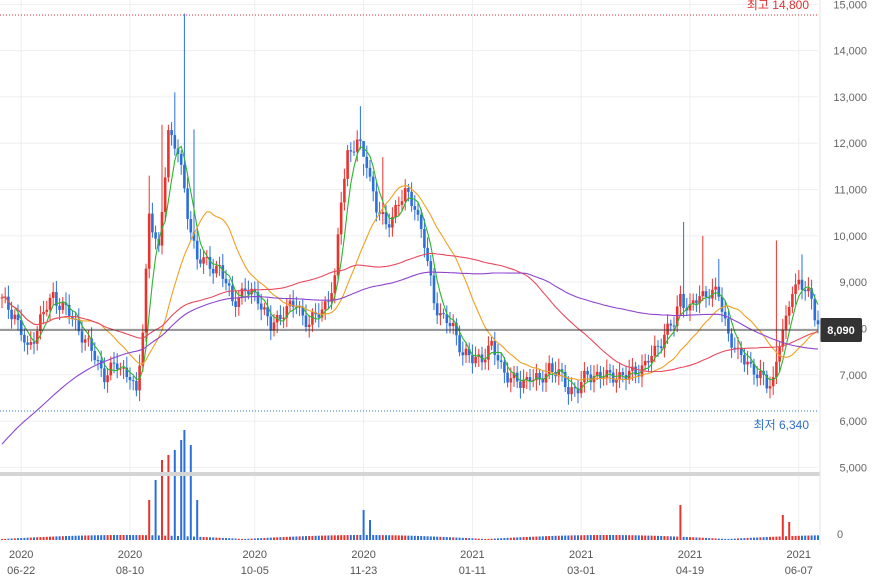 The image size is (876, 581). I want to click on volume-tick-0: 0, so click(840, 535).